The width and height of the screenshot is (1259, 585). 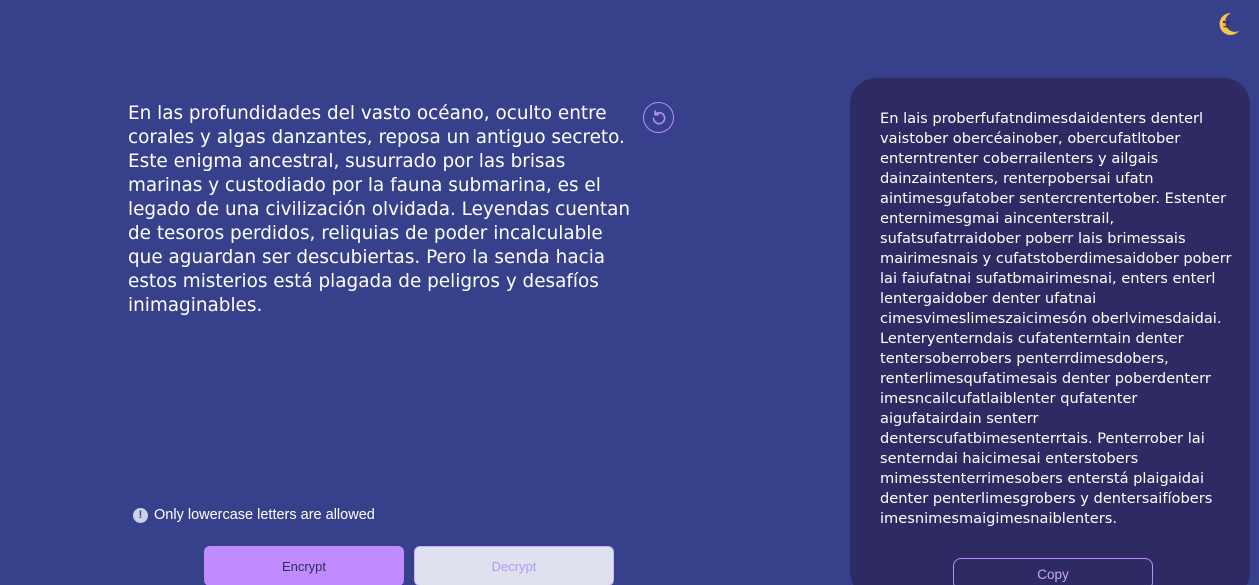 I want to click on moon-icon, so click(x=1228, y=24).